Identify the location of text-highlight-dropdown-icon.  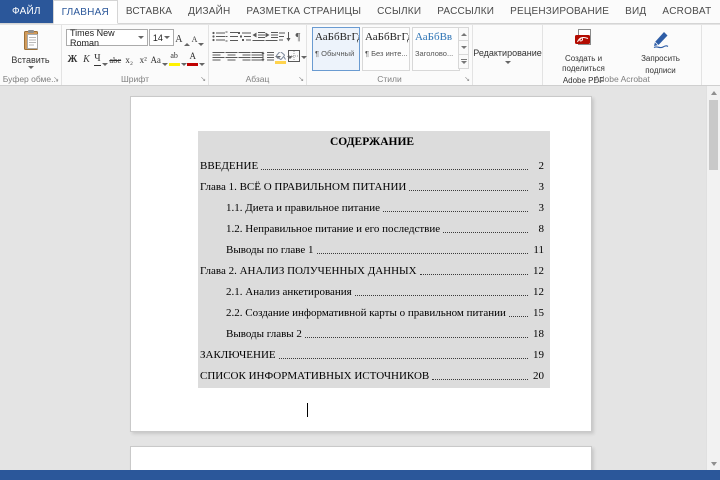
(183, 64).